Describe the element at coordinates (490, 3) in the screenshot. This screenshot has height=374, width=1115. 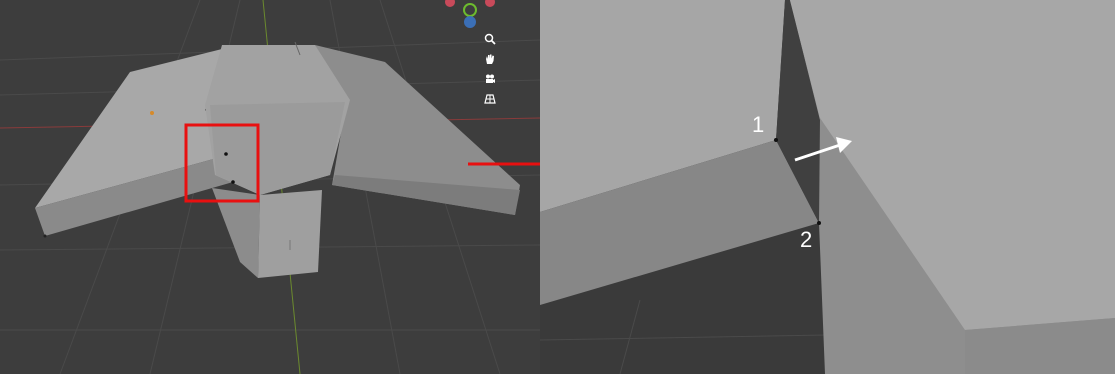
I see `x-axis-gizmo-ball-neg` at that location.